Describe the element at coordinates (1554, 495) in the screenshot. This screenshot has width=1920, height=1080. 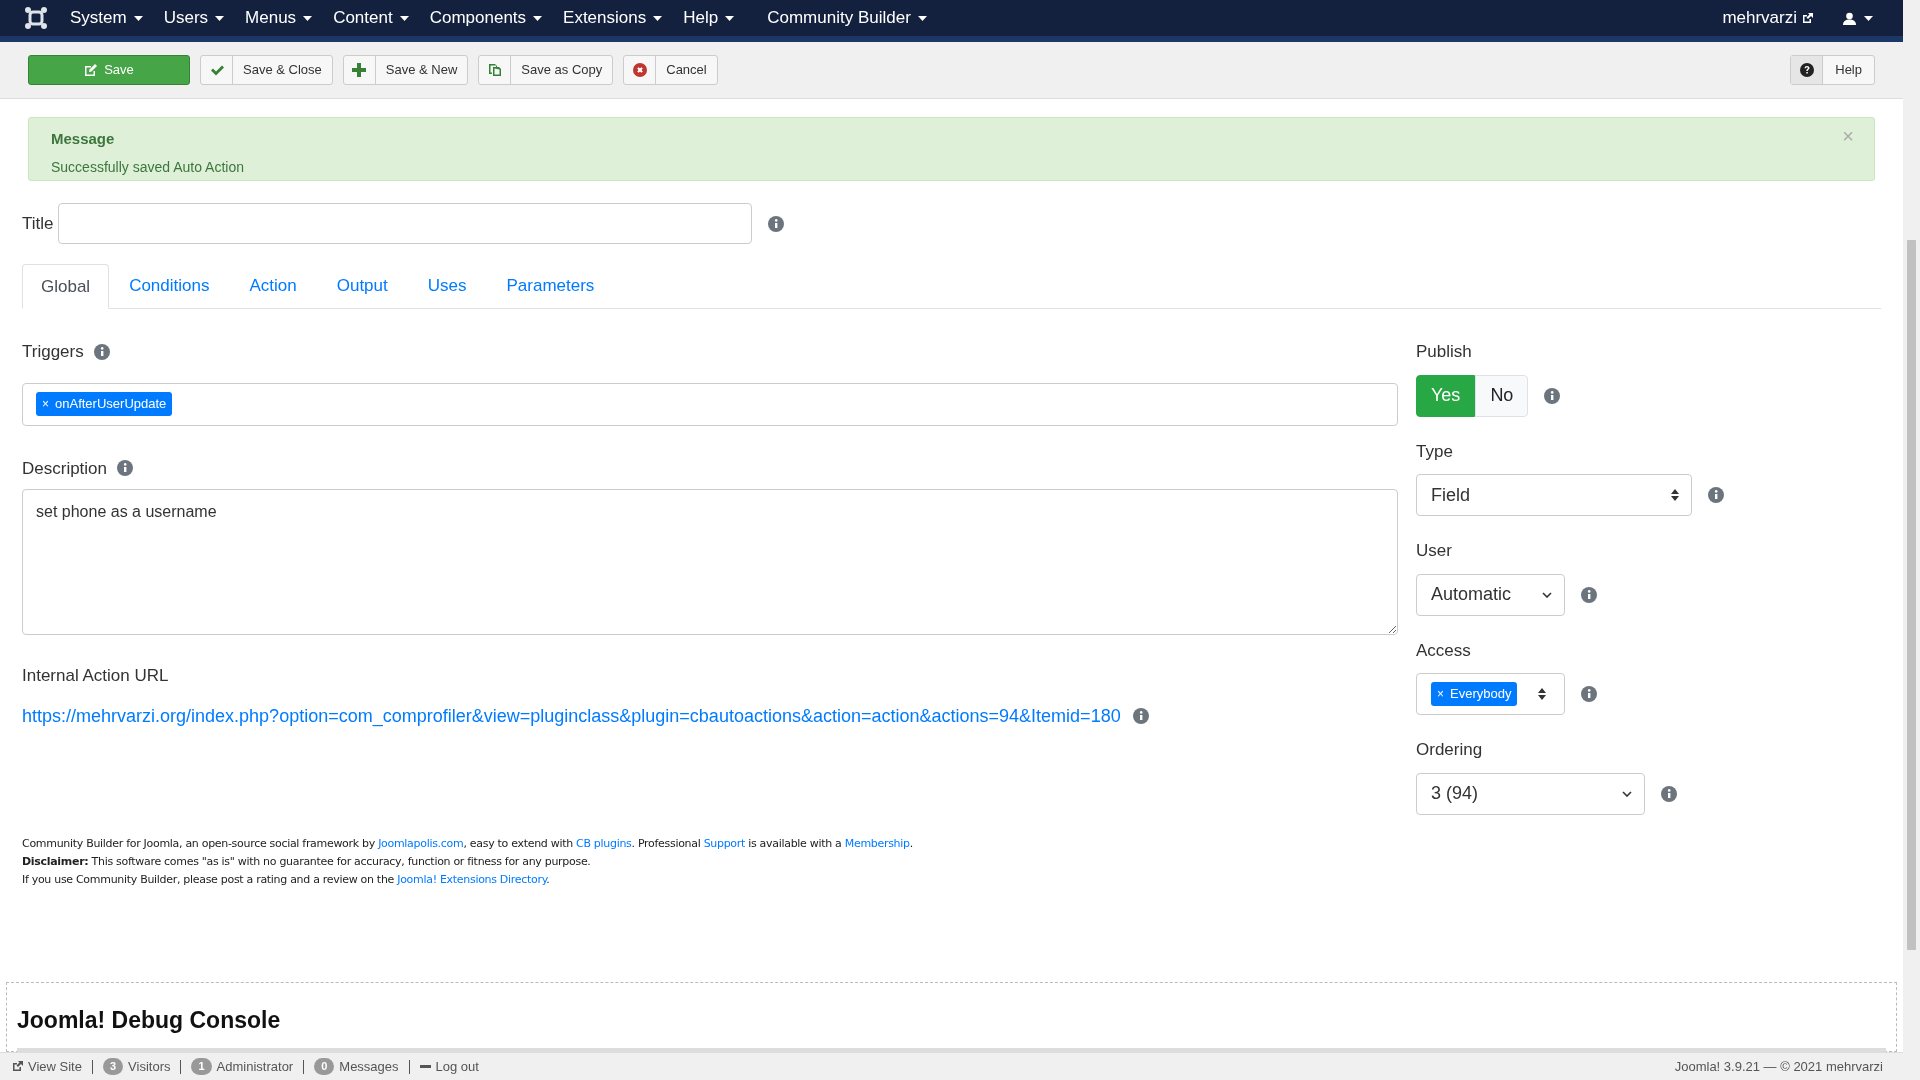
I see `type-select: Field` at that location.